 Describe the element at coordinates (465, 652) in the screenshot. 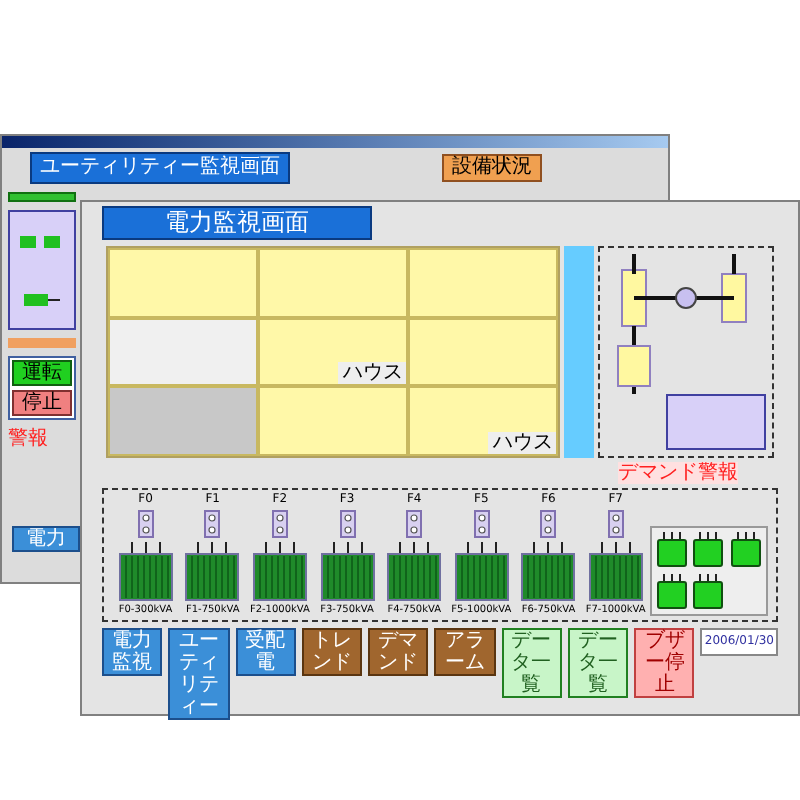

I see `nav-button: アラーム` at that location.